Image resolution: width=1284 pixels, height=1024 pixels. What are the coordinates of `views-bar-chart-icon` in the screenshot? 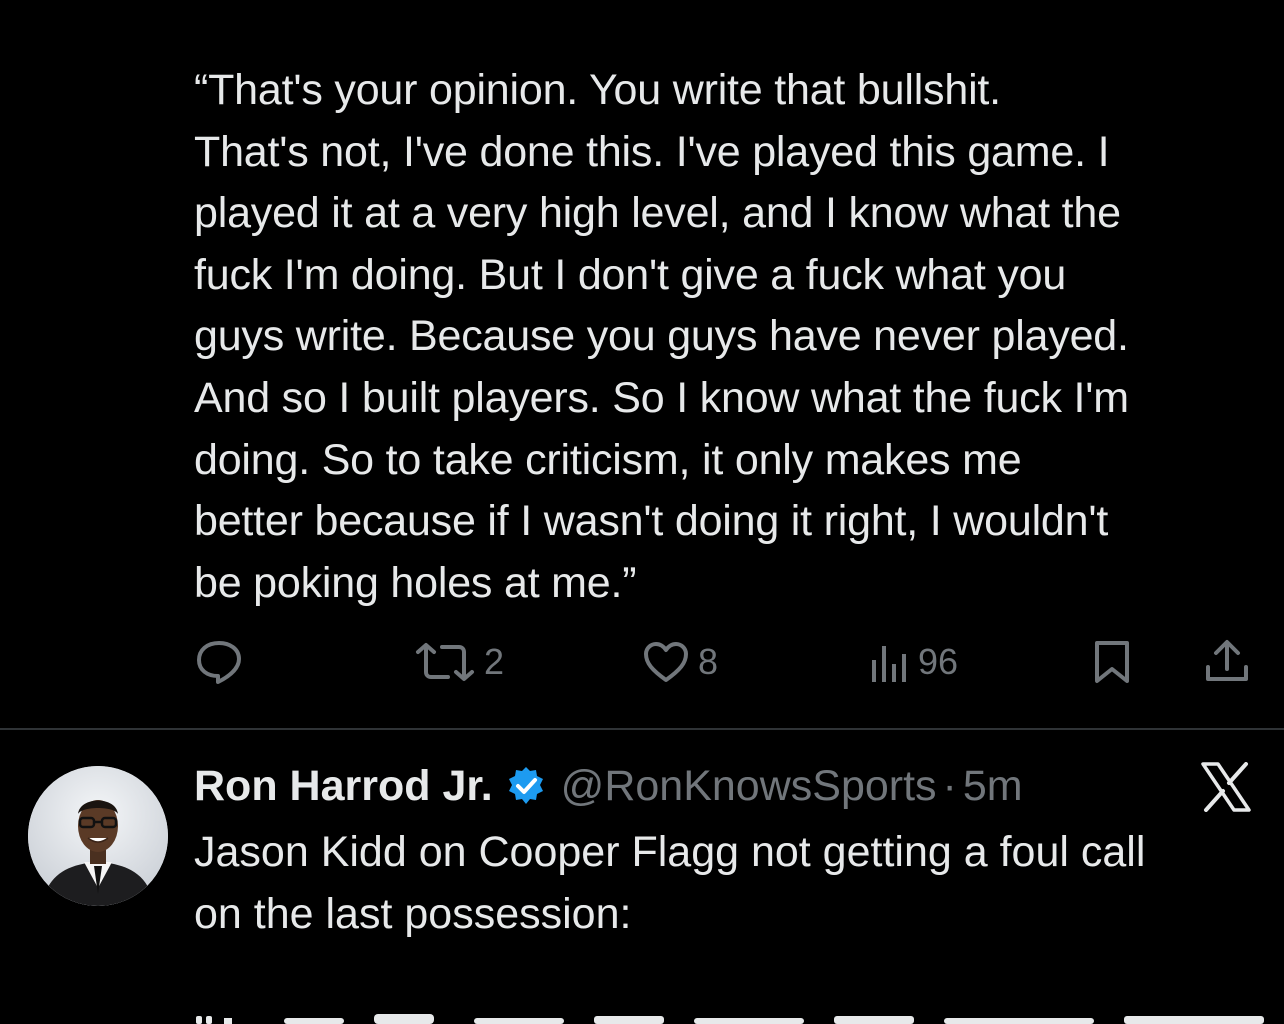 It's located at (890, 662).